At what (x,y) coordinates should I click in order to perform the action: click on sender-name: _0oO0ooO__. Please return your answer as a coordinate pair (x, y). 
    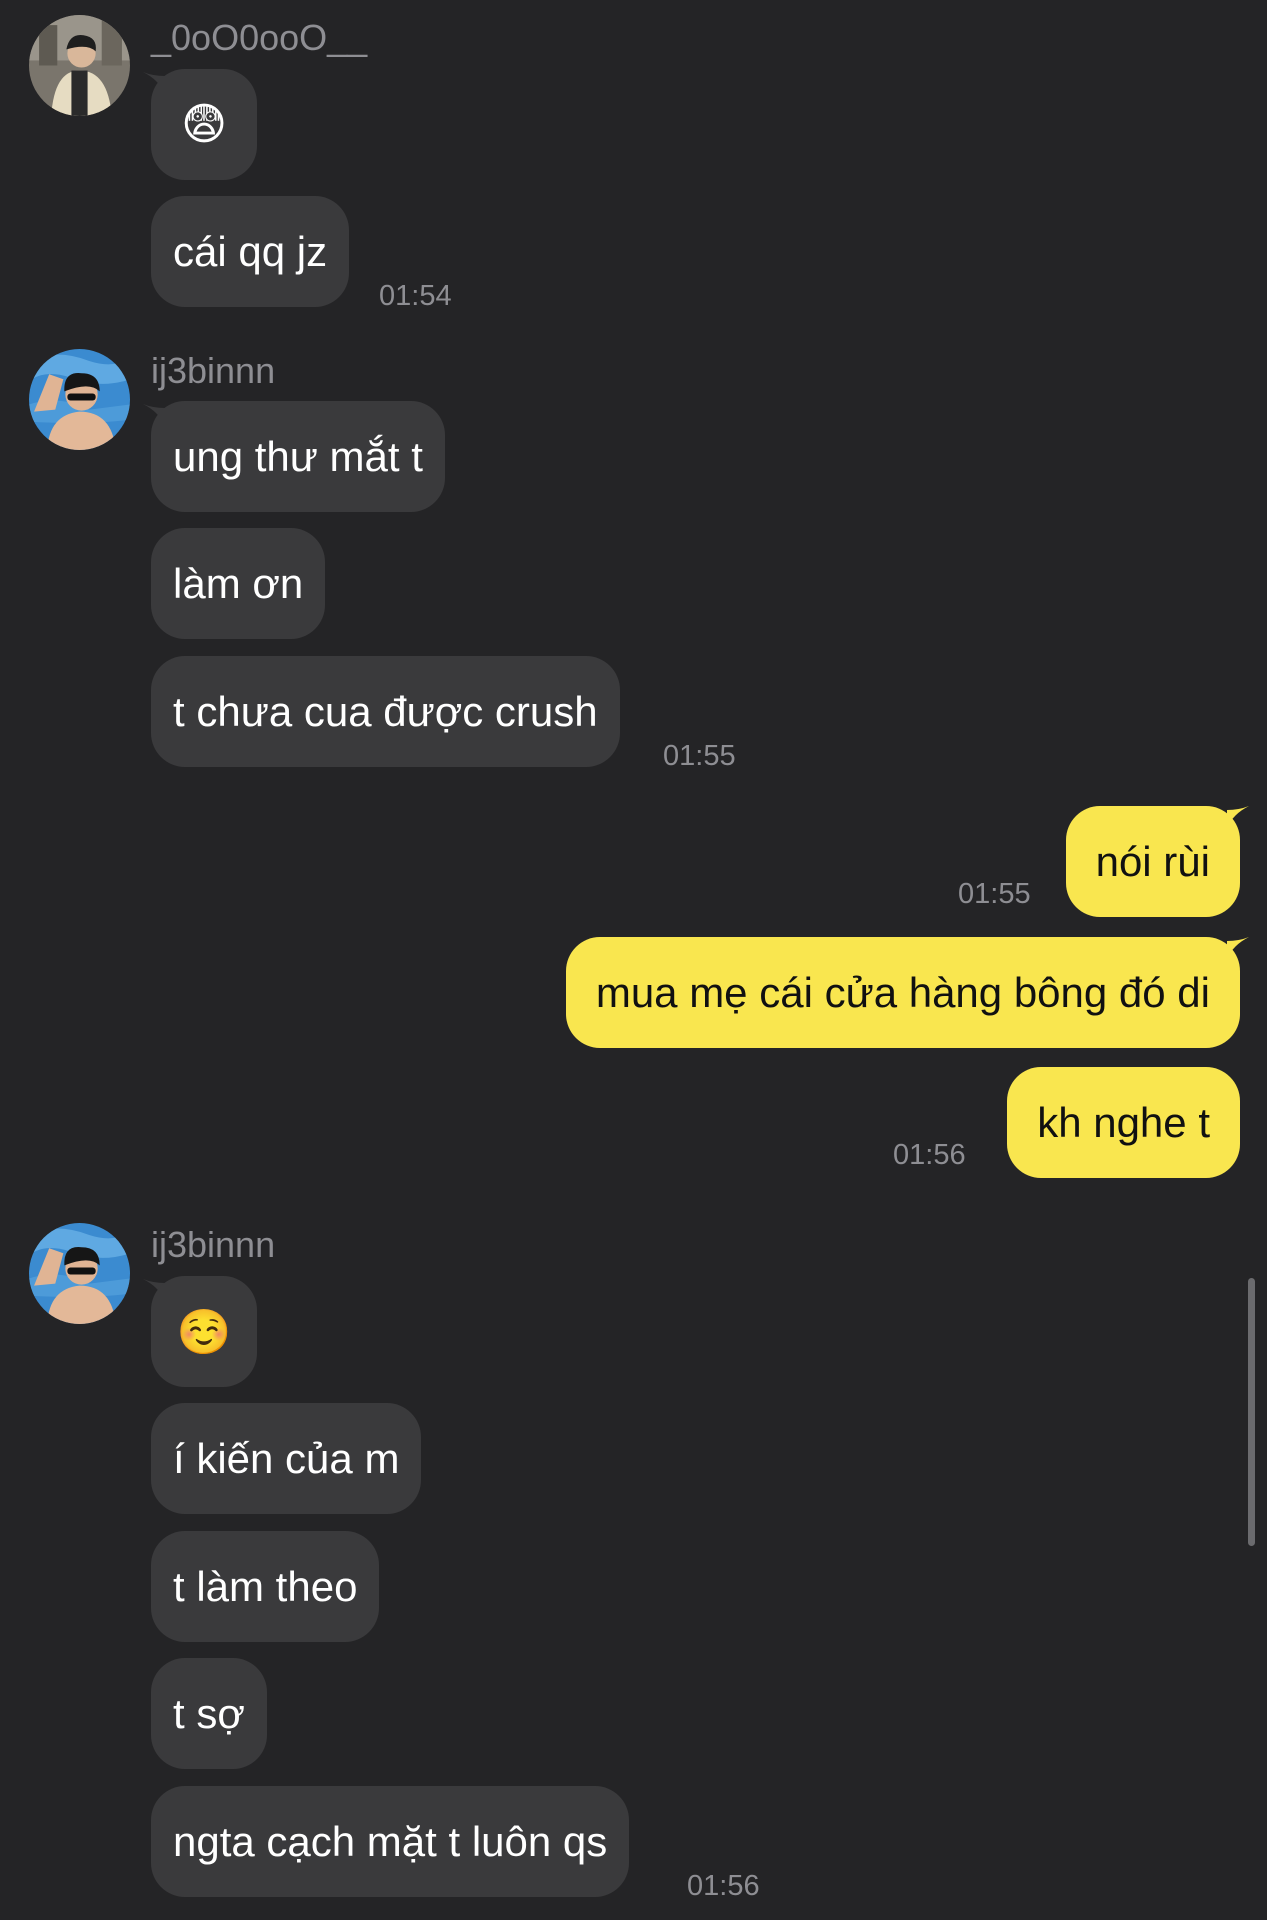
    Looking at the image, I should click on (259, 37).